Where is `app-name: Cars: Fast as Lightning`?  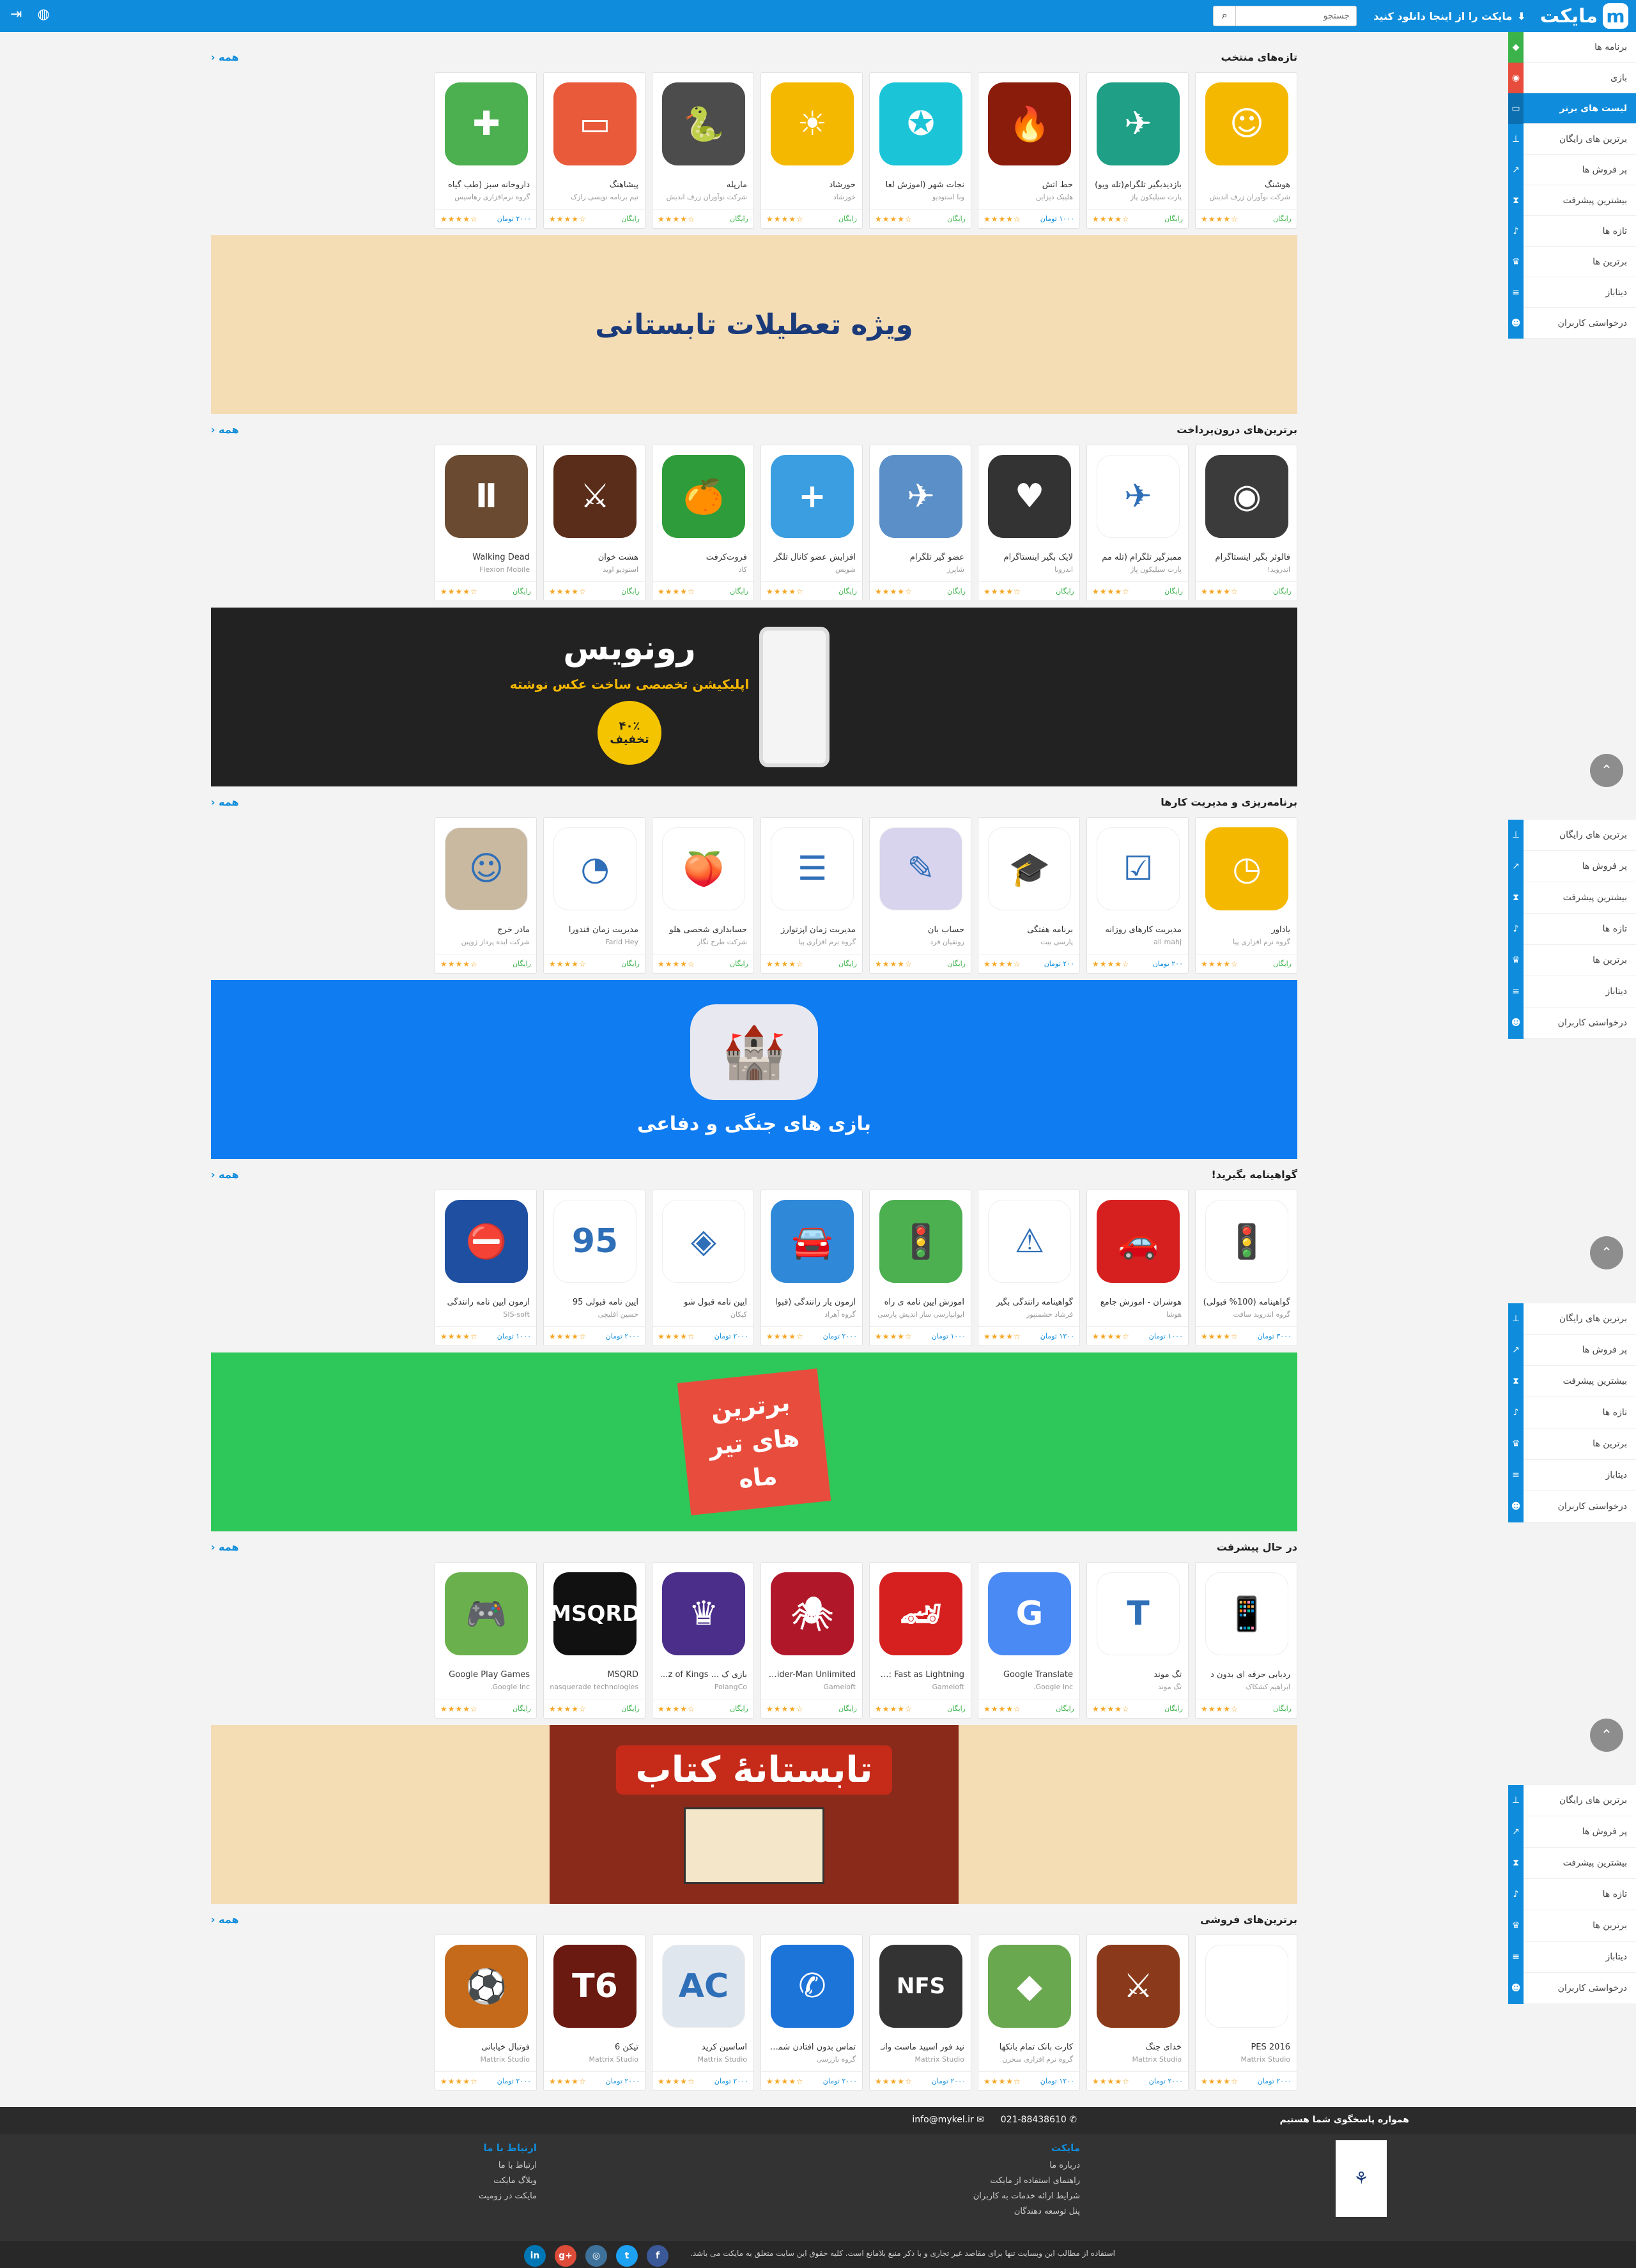 app-name: Cars: Fast as Lightning is located at coordinates (920, 1675).